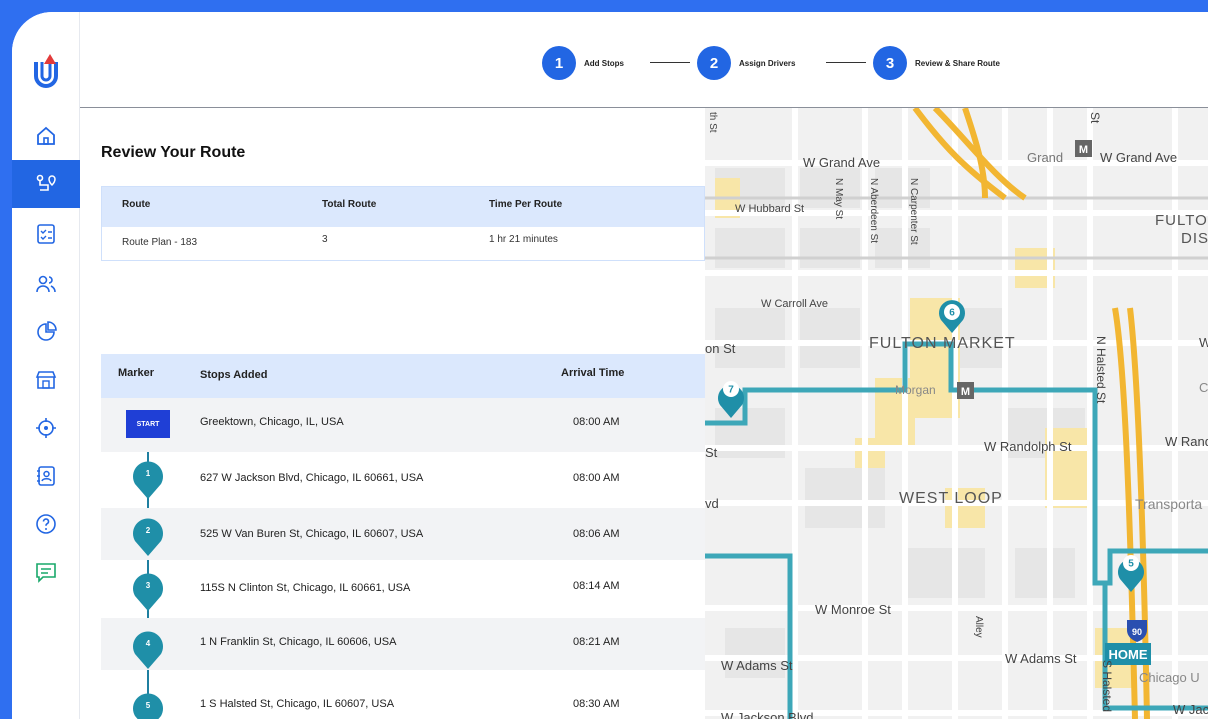 This screenshot has width=1208, height=719. I want to click on column-header: Stops Added, so click(234, 375).